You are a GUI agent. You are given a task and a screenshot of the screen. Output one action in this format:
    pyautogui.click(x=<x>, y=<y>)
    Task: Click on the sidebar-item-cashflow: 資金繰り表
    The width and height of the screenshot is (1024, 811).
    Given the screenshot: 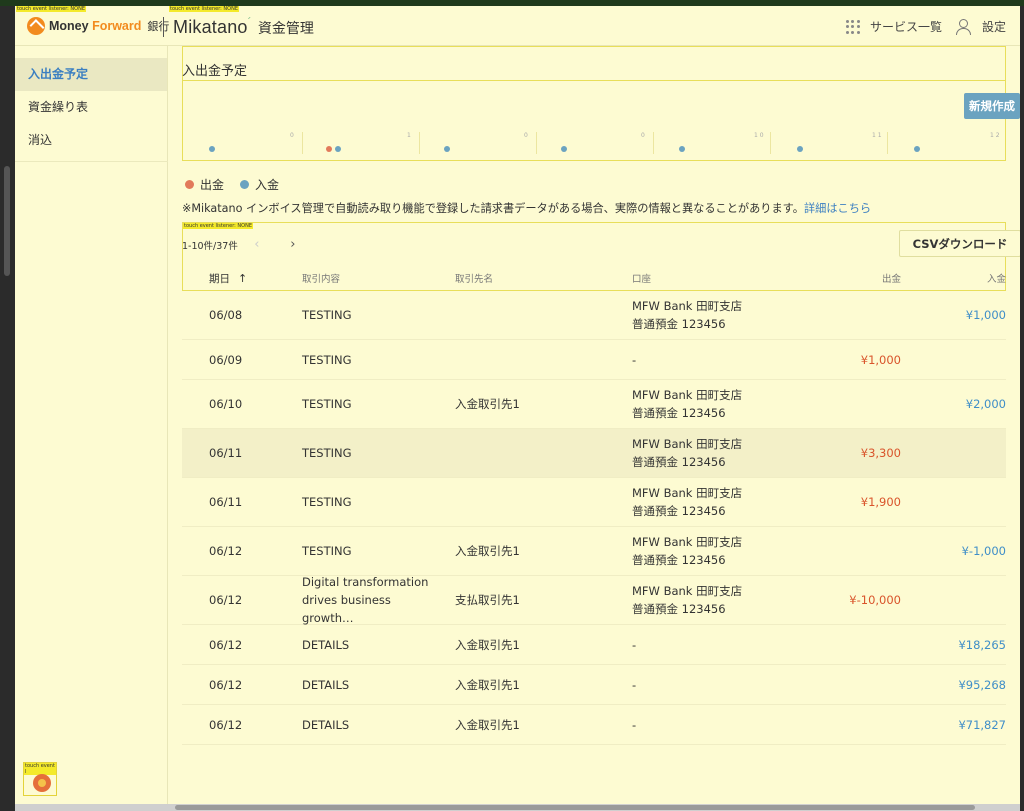 What is the action you would take?
    pyautogui.click(x=91, y=107)
    